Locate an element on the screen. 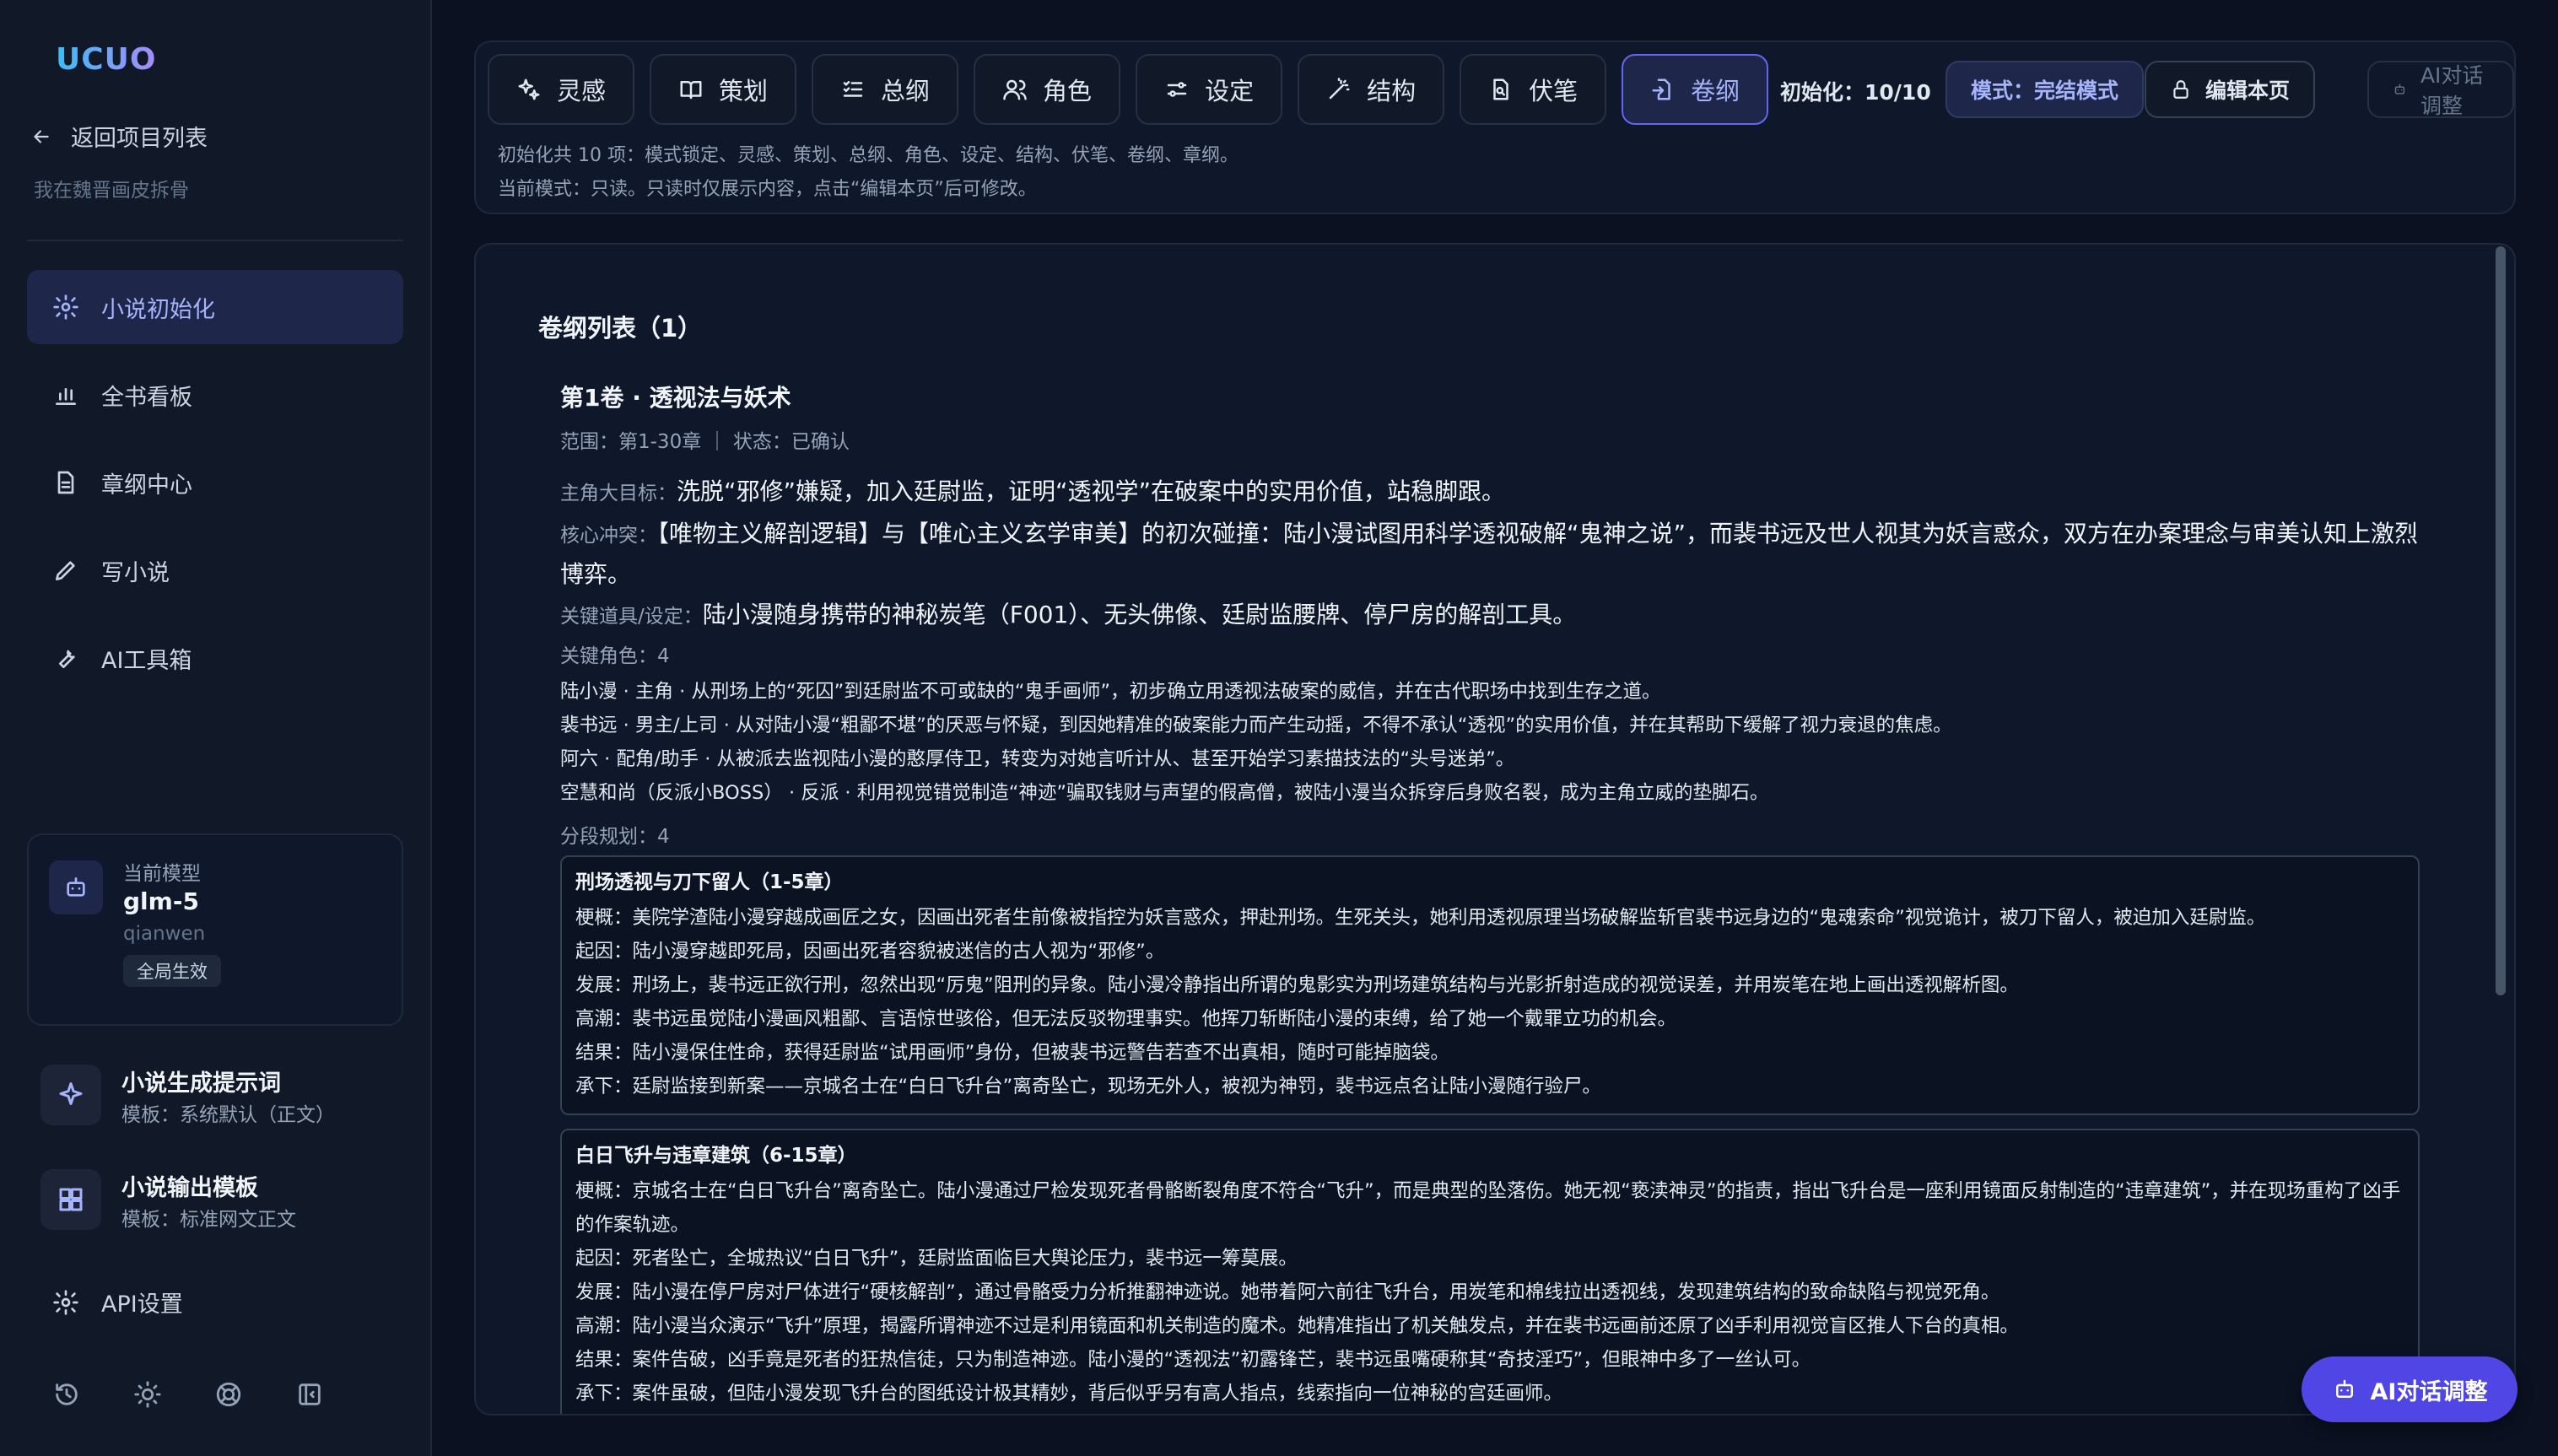 This screenshot has width=2558, height=1456. back-to-projects-link: 返回项目列表 is located at coordinates (119, 136).